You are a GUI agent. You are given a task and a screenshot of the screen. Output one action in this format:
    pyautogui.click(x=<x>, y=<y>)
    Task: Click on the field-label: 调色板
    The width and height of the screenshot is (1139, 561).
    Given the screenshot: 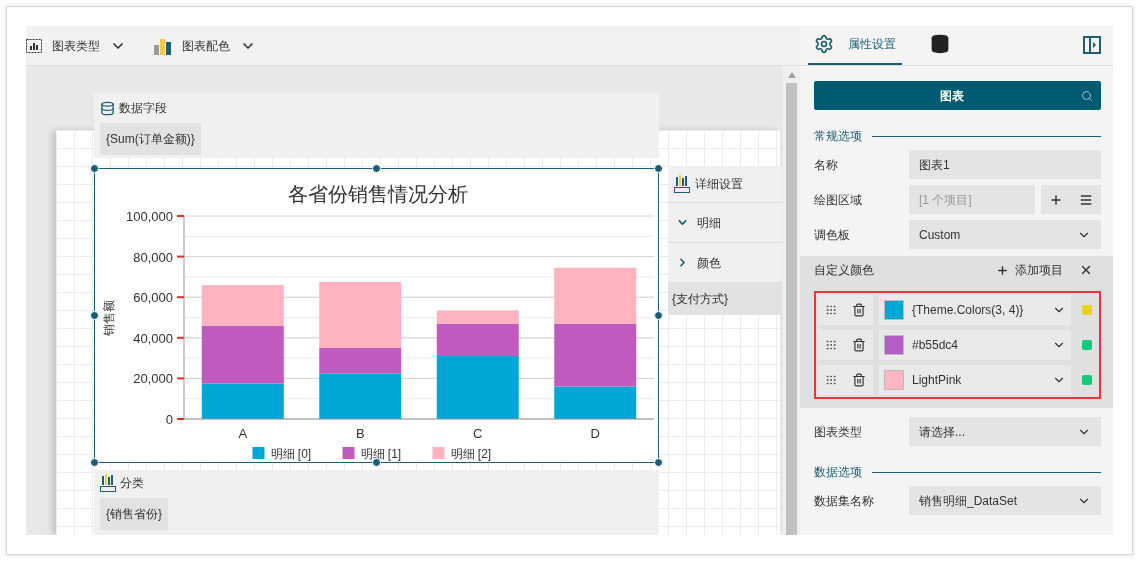 What is the action you would take?
    pyautogui.click(x=832, y=235)
    